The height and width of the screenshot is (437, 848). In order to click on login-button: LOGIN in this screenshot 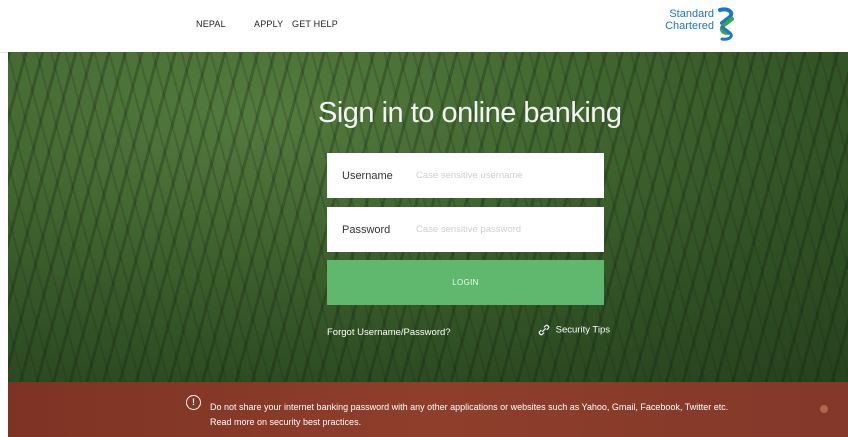, I will do `click(465, 282)`.